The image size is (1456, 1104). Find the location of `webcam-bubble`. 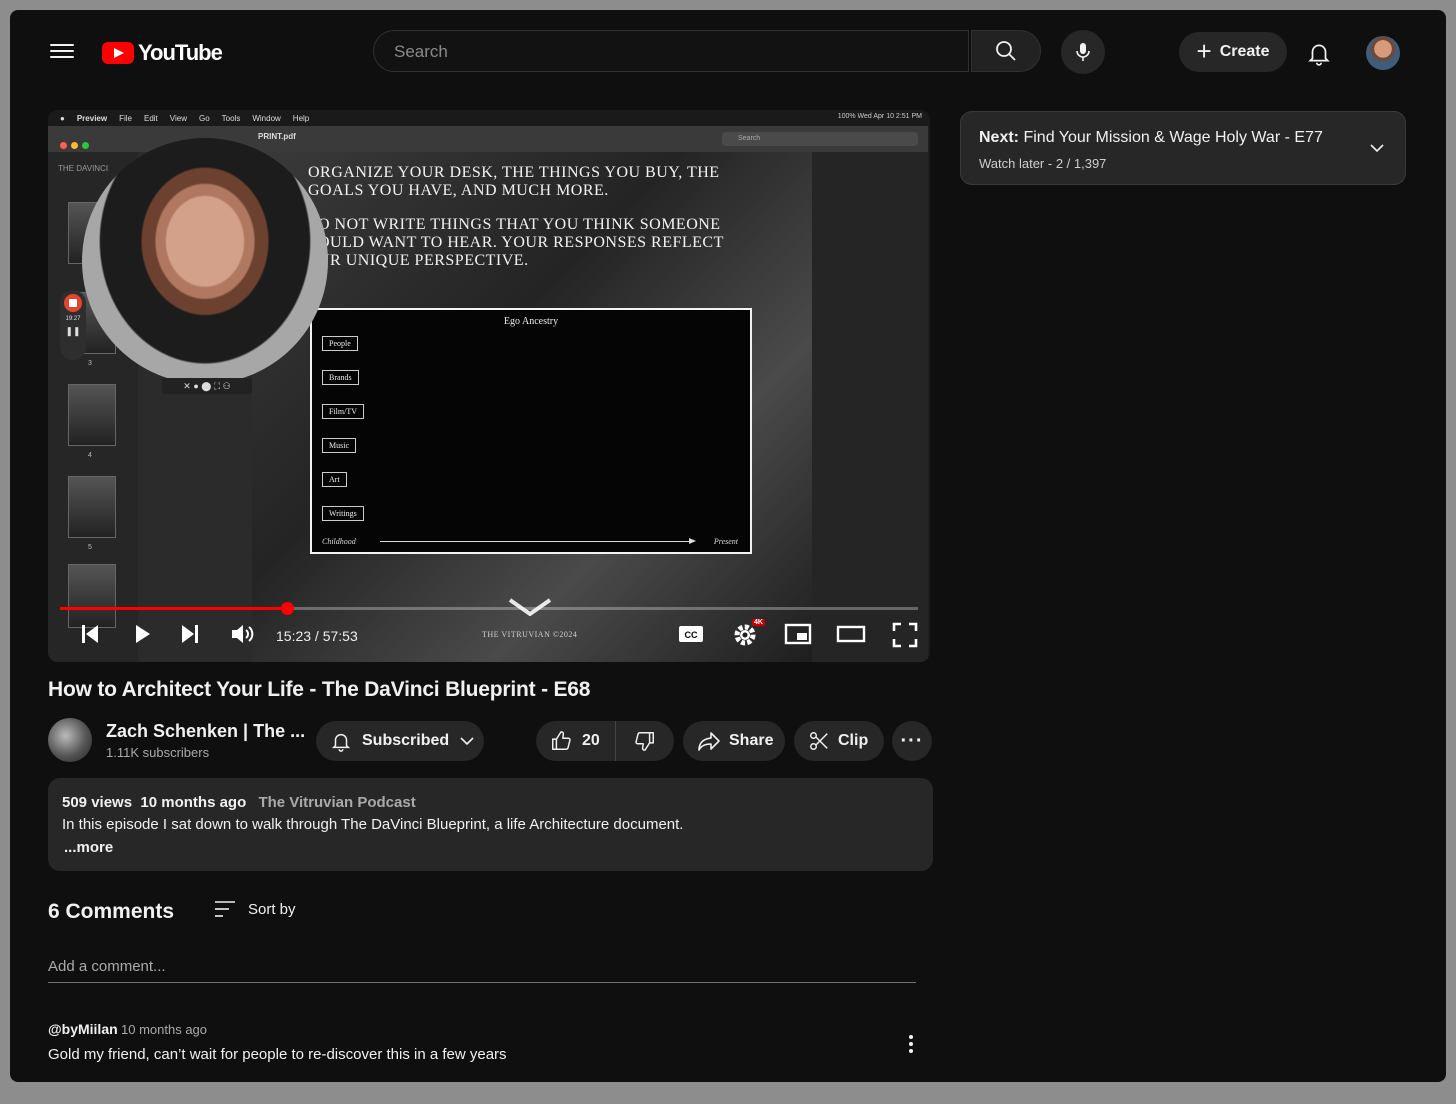

webcam-bubble is located at coordinates (205, 261).